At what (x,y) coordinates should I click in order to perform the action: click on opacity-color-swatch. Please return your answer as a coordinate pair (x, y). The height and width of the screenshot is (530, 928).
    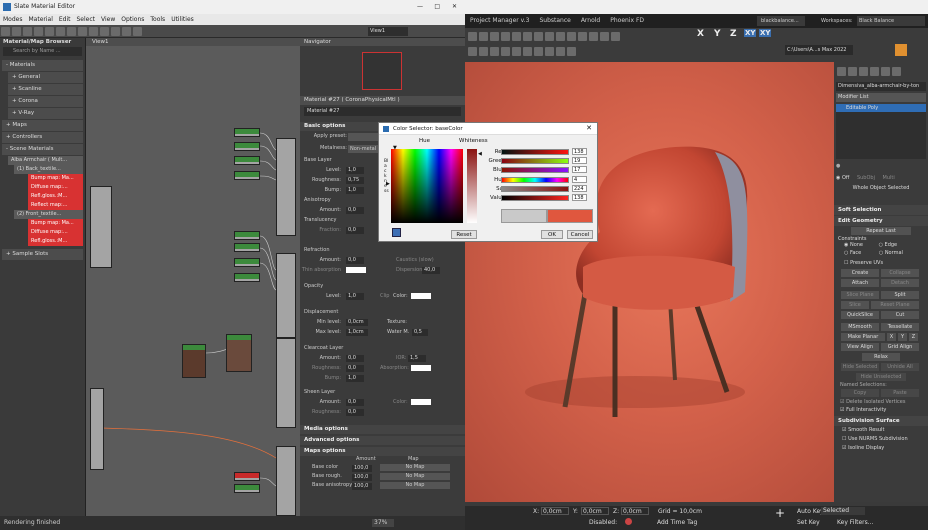
    Looking at the image, I should click on (421, 296).